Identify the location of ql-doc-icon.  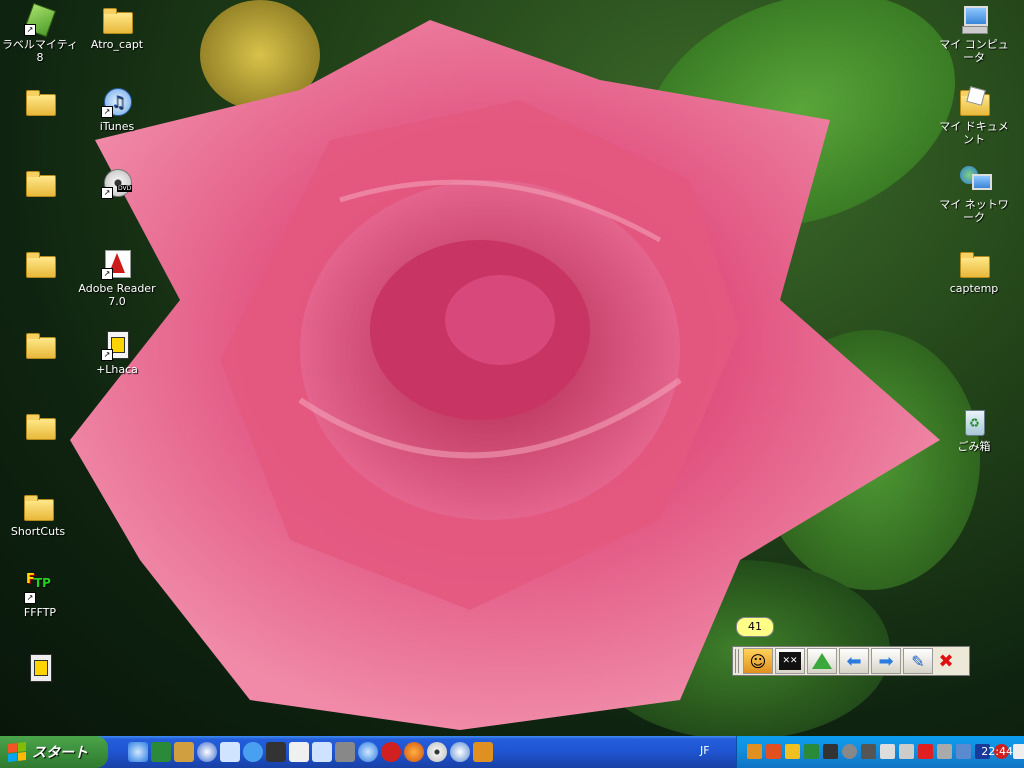
(322, 752).